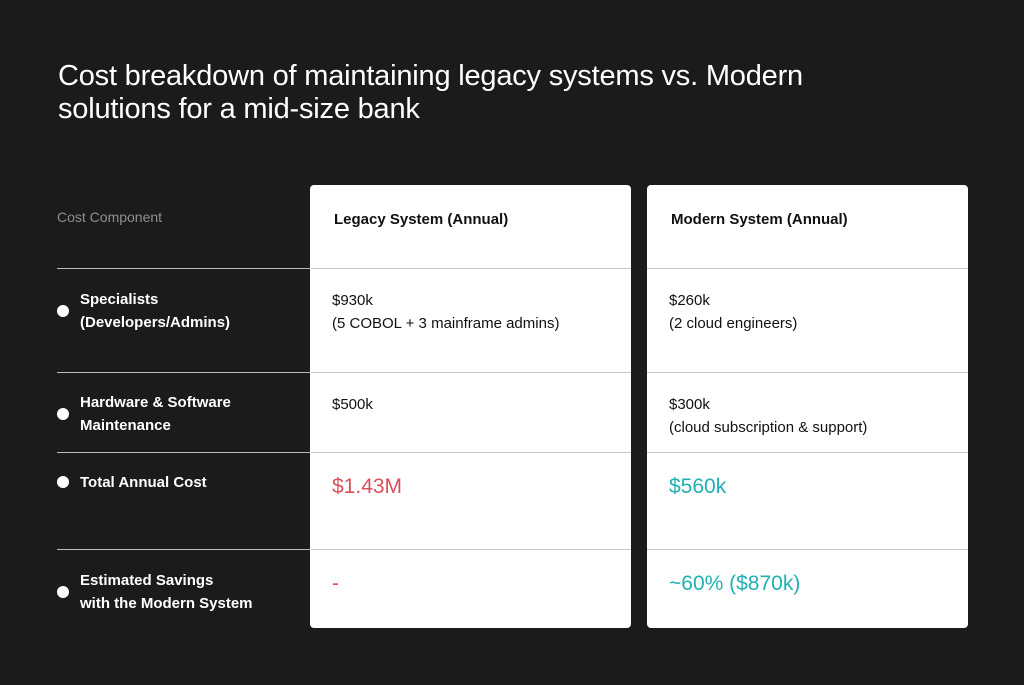 Image resolution: width=1024 pixels, height=685 pixels. What do you see at coordinates (166, 603) in the screenshot?
I see `row-label-line: with the Modern System` at bounding box center [166, 603].